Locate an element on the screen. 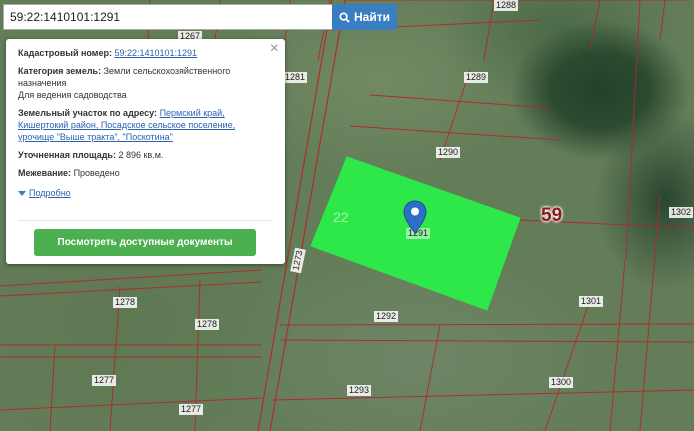  land-category-label: Категория земель: is located at coordinates (60, 71).